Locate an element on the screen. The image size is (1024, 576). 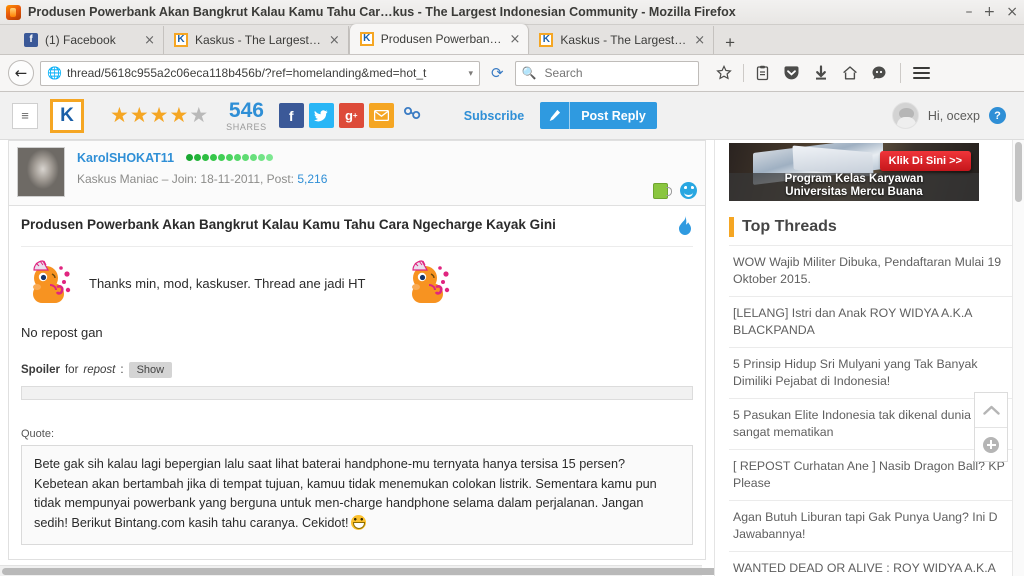
back-button: ← is located at coordinates (21, 73).